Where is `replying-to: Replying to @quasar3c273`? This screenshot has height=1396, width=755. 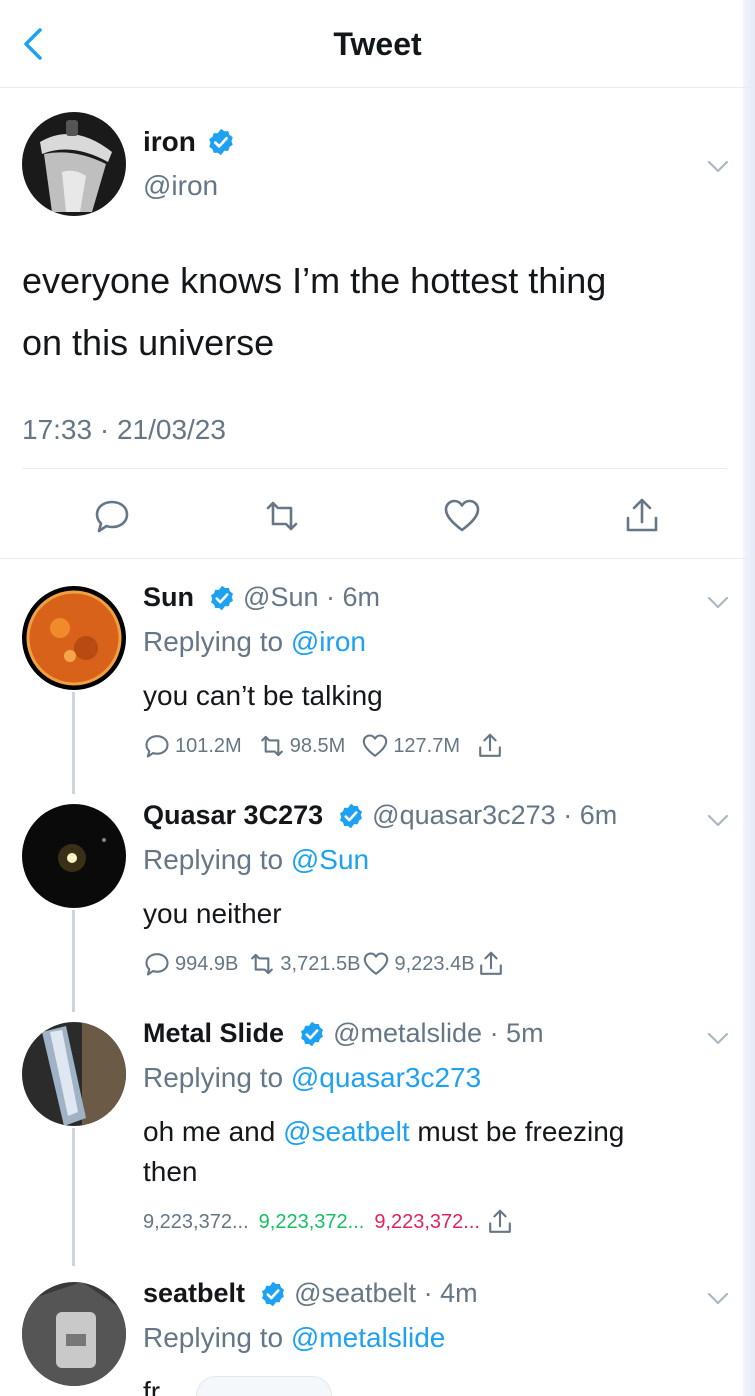 replying-to: Replying to @quasar3c273 is located at coordinates (312, 1078).